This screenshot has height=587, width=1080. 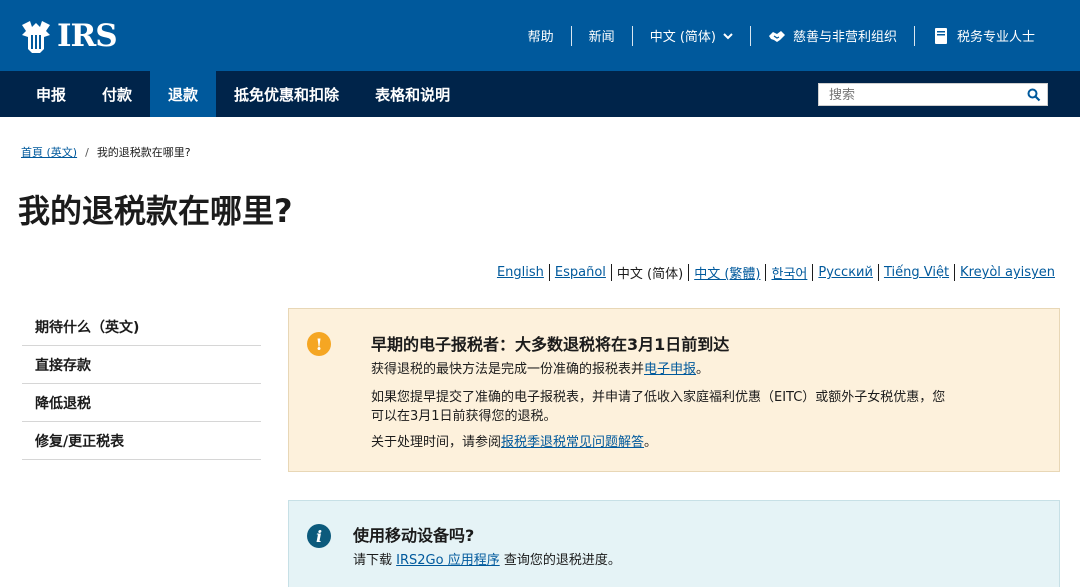 I want to click on nav-tab-refunds: 退款, so click(x=183, y=94).